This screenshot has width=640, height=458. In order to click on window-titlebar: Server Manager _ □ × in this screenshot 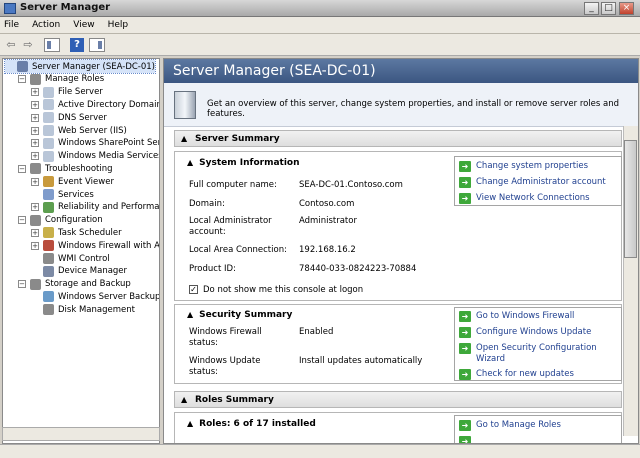, I will do `click(320, 8)`.